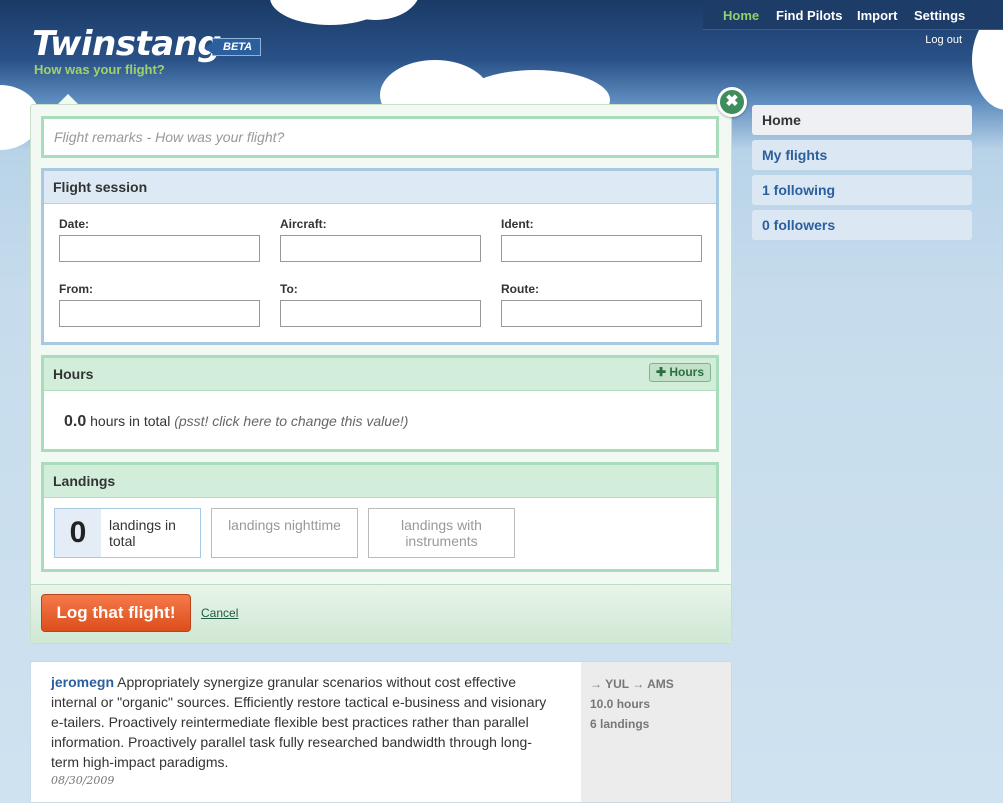  Describe the element at coordinates (99, 69) in the screenshot. I see `site-tagline: How was your flight?` at that location.